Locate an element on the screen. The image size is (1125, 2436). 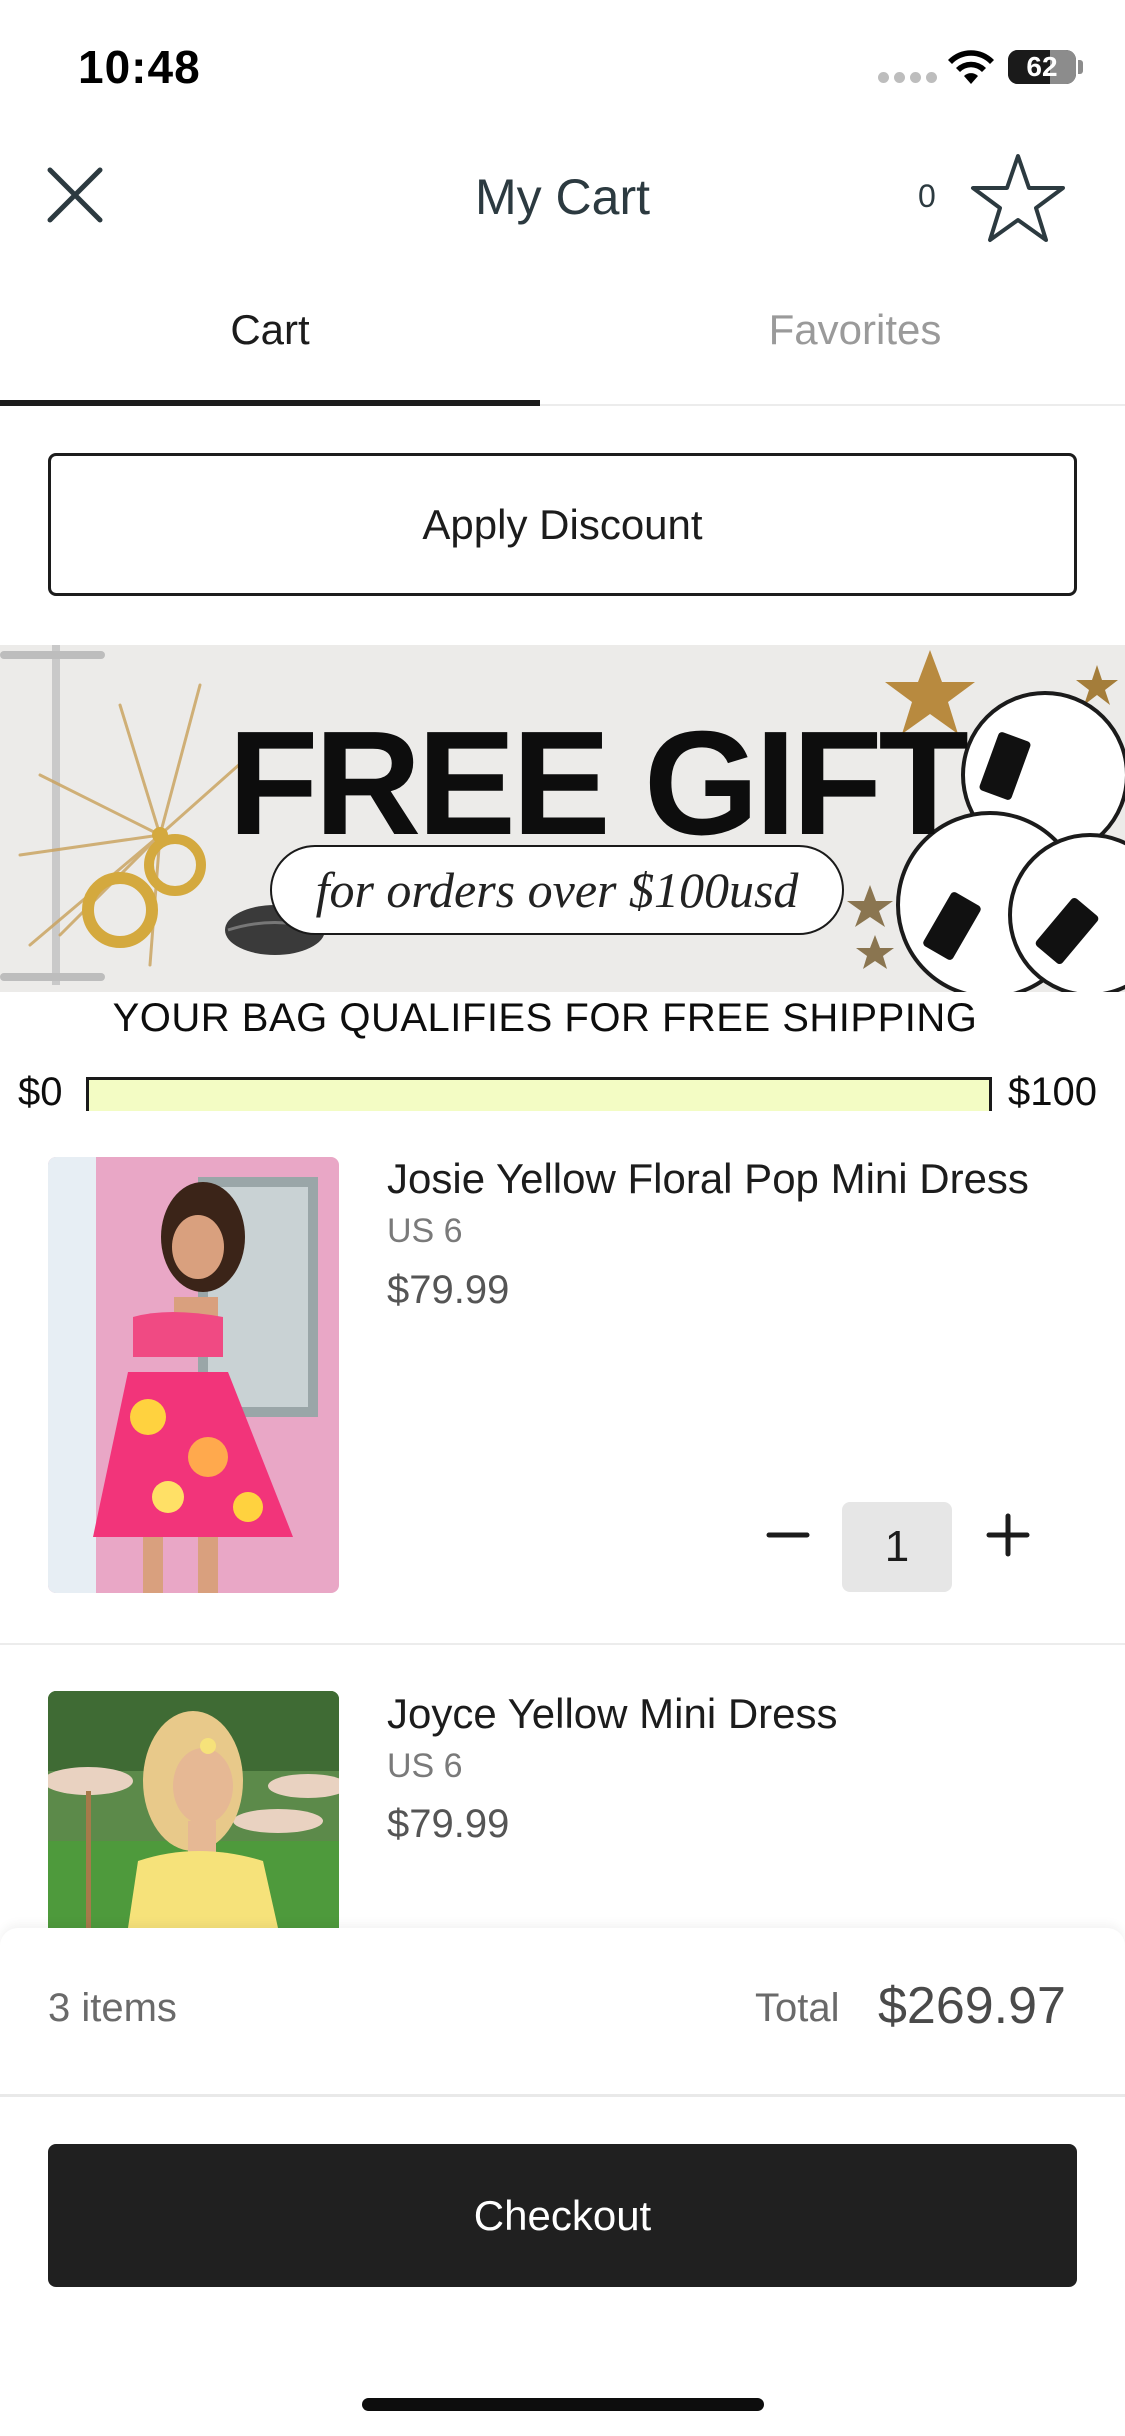
shipping-progress-min: $0 is located at coordinates (40, 1092).